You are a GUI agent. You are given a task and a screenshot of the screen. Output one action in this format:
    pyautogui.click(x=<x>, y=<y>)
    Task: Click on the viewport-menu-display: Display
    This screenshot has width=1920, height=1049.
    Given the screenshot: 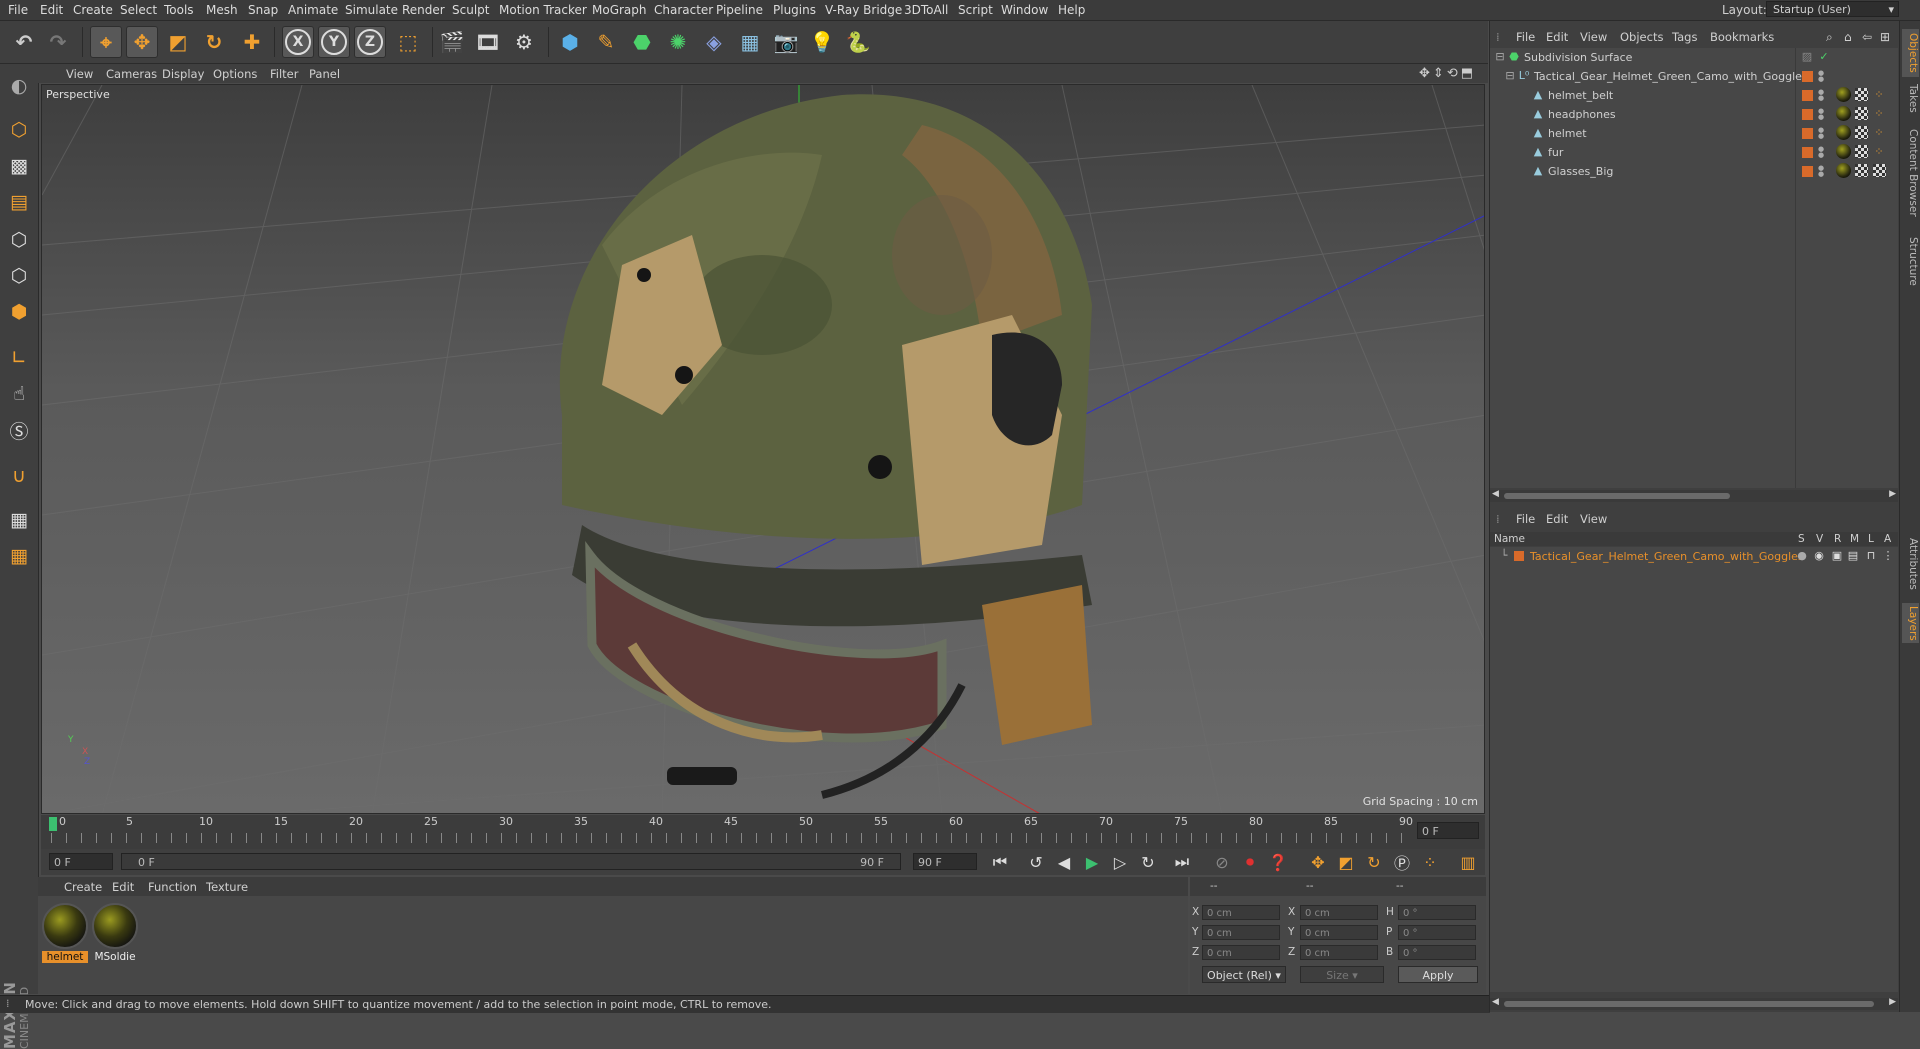 What is the action you would take?
    pyautogui.click(x=183, y=74)
    